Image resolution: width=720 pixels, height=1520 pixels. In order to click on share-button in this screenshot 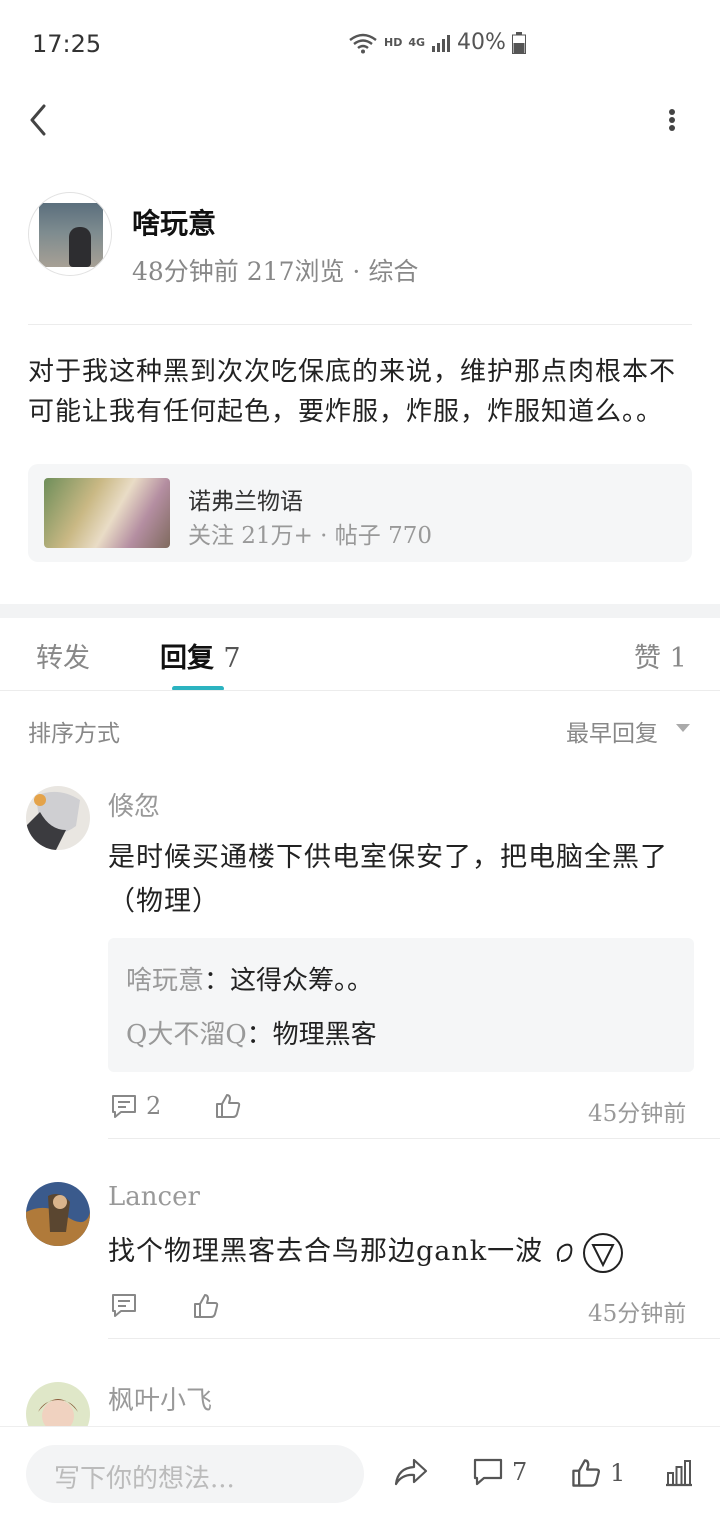, I will do `click(411, 1472)`.